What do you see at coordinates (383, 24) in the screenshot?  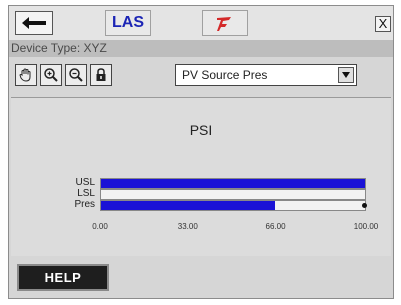 I see `close-button: X` at bounding box center [383, 24].